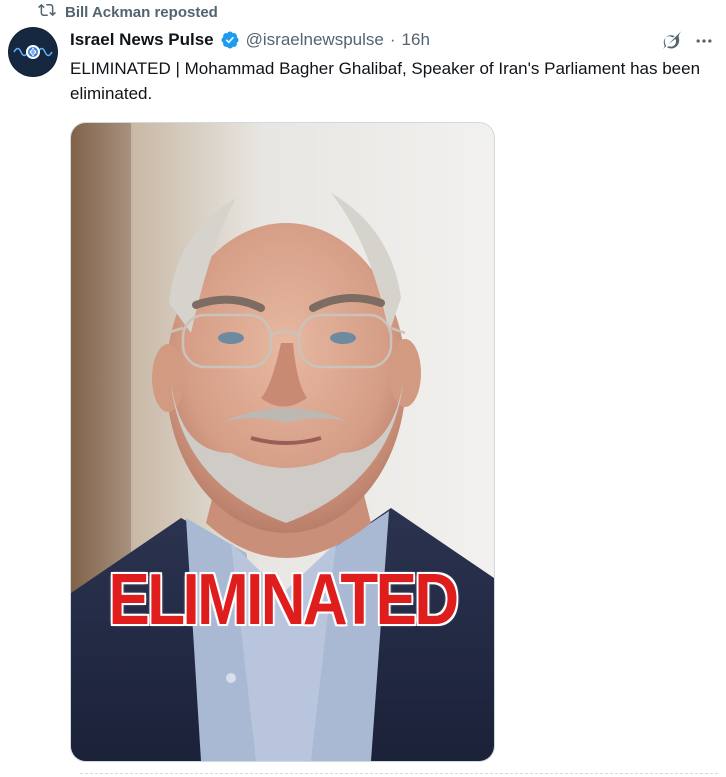 The height and width of the screenshot is (777, 726). I want to click on eliminated-overlay-text: ELIMINATED, so click(283, 600).